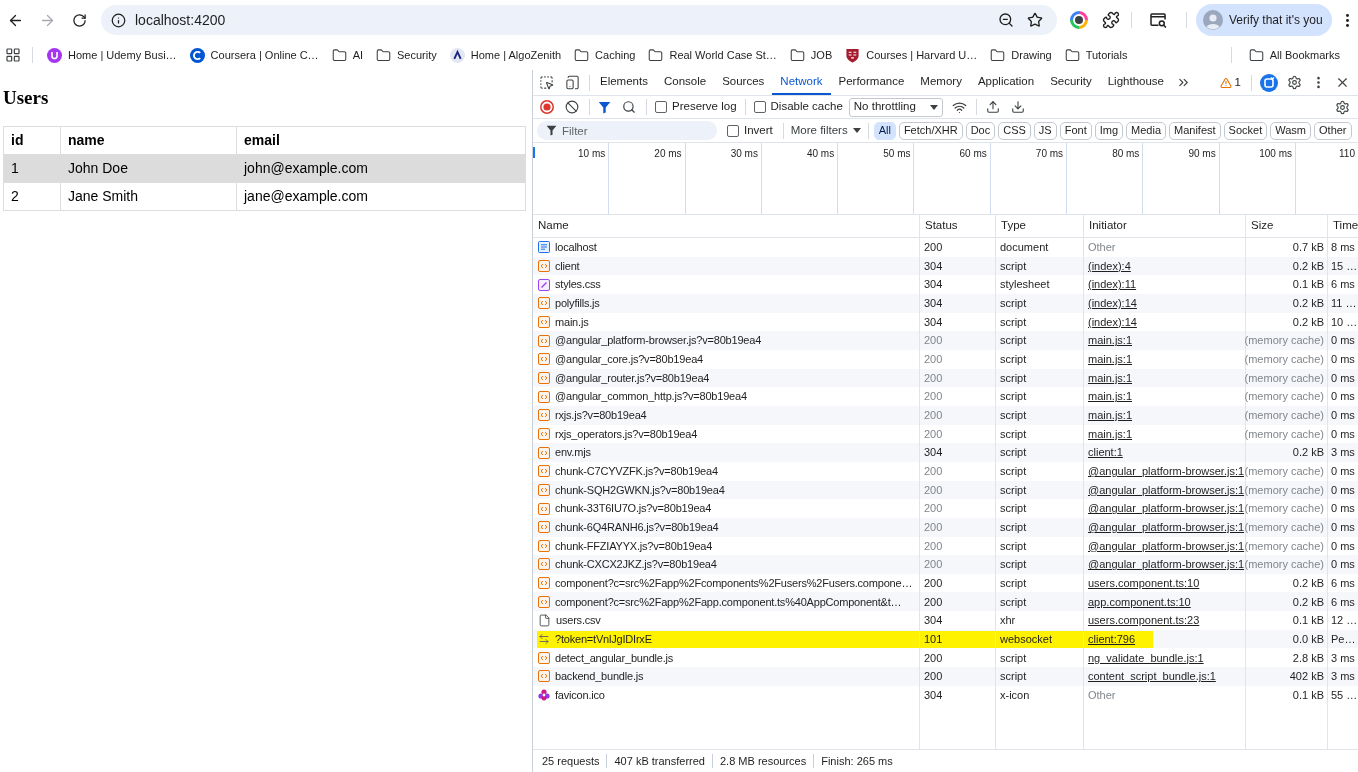 The width and height of the screenshot is (1358, 772). Describe the element at coordinates (546, 82) in the screenshot. I see `dashed-pointer-icon` at that location.